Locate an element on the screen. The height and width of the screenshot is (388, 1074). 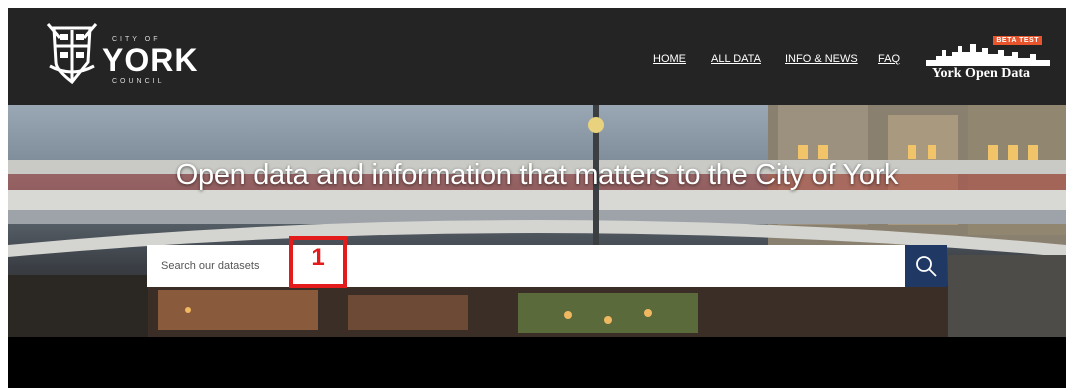
york-open-data-brand: BETA TEST York Open Data is located at coordinates (991, 62).